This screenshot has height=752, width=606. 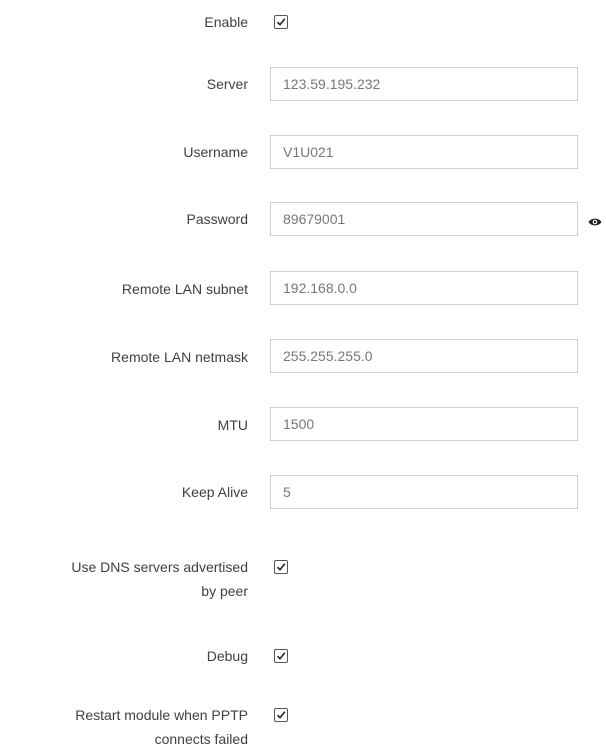 I want to click on restart-module-label-line2: connects failed, so click(x=201, y=739).